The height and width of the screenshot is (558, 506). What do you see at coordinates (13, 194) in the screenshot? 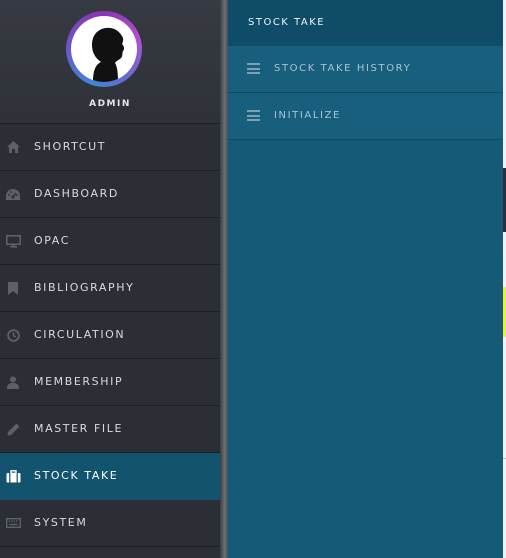
I see `dashboard-icon` at bounding box center [13, 194].